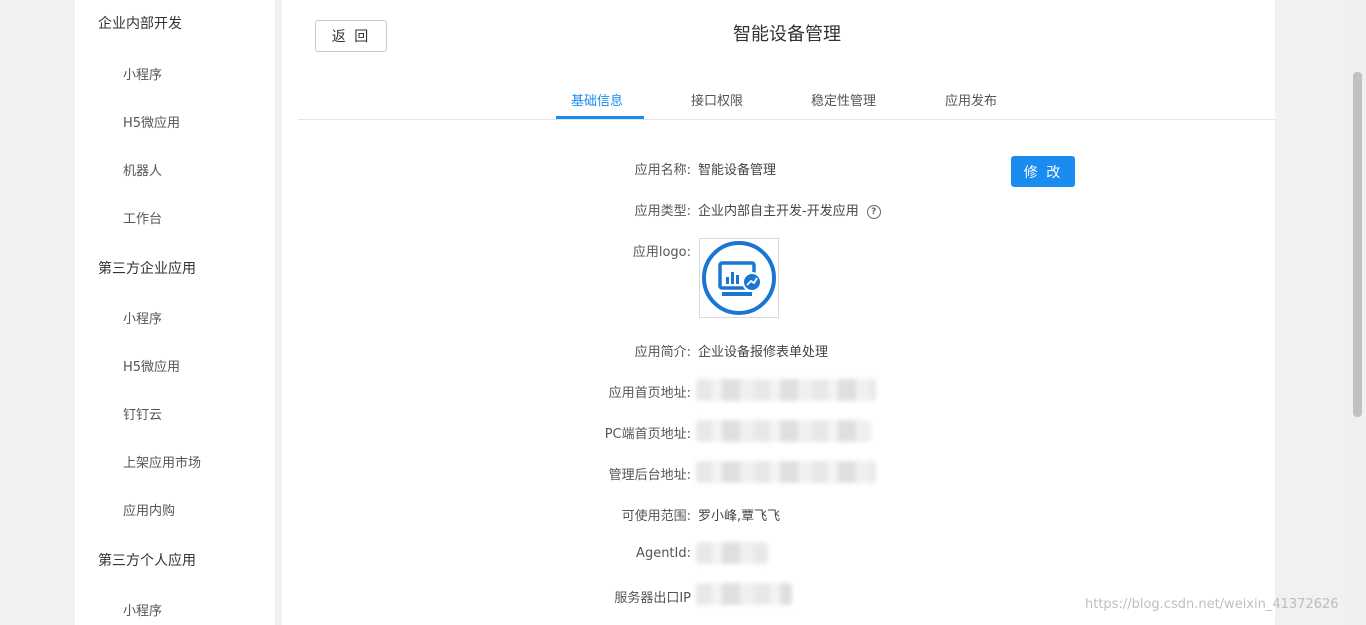 This screenshot has width=1366, height=625. I want to click on tab-basic-info: 基础信息, so click(597, 99).